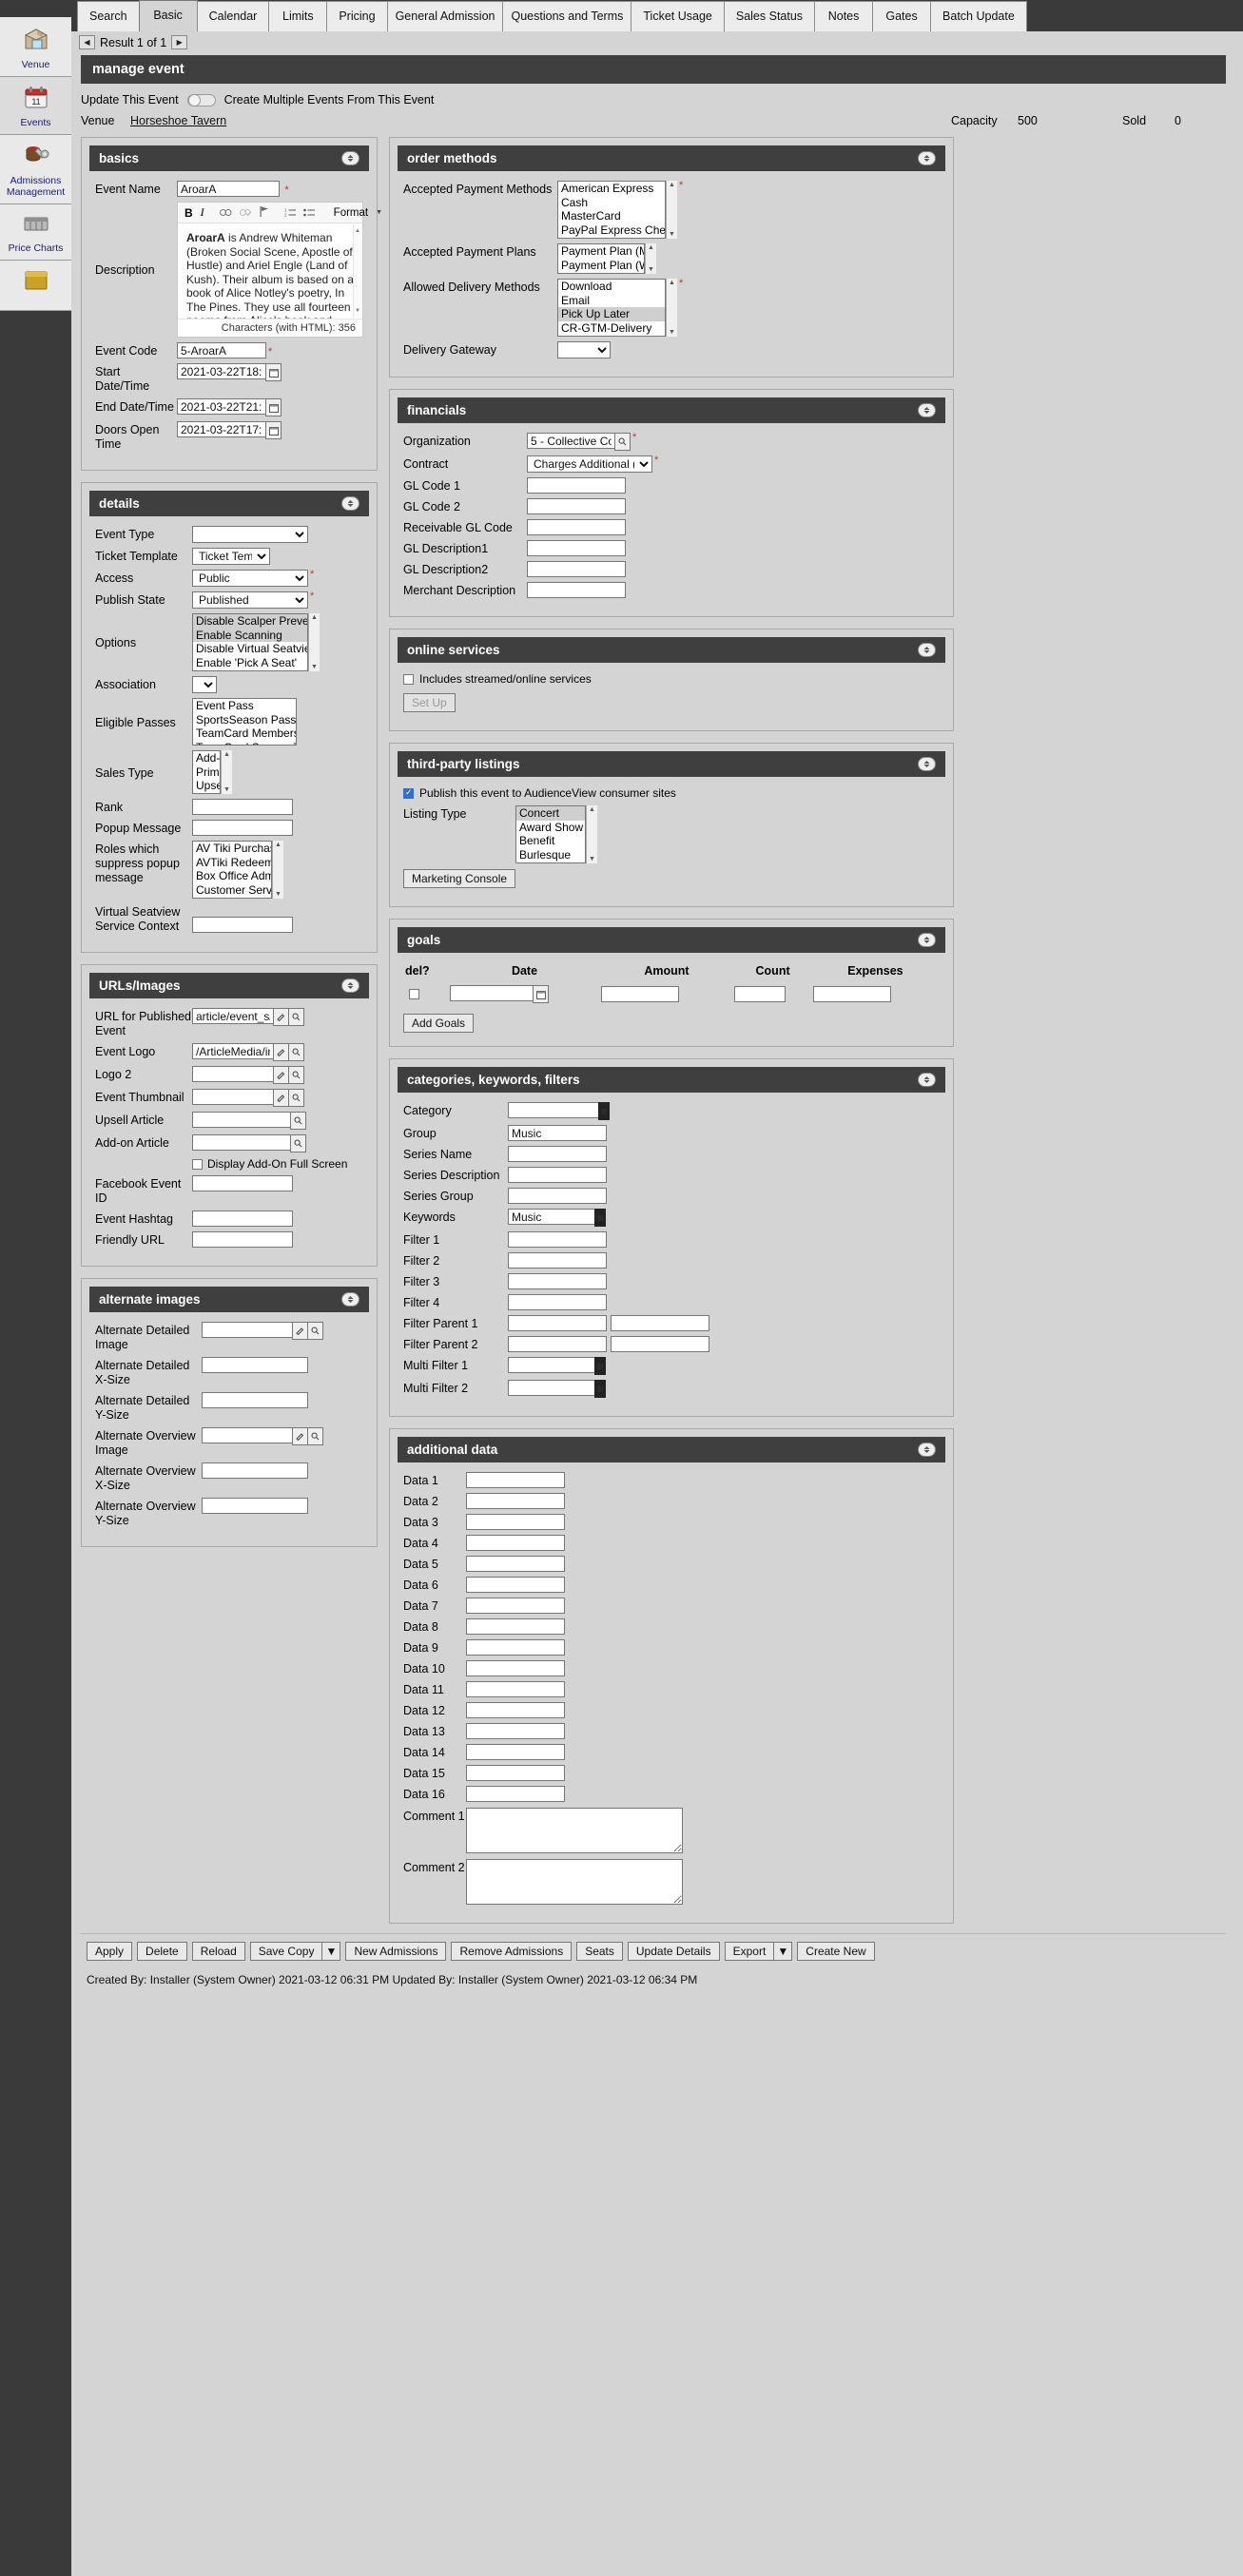  What do you see at coordinates (550, 862) in the screenshot?
I see `list-item: Cabaret` at bounding box center [550, 862].